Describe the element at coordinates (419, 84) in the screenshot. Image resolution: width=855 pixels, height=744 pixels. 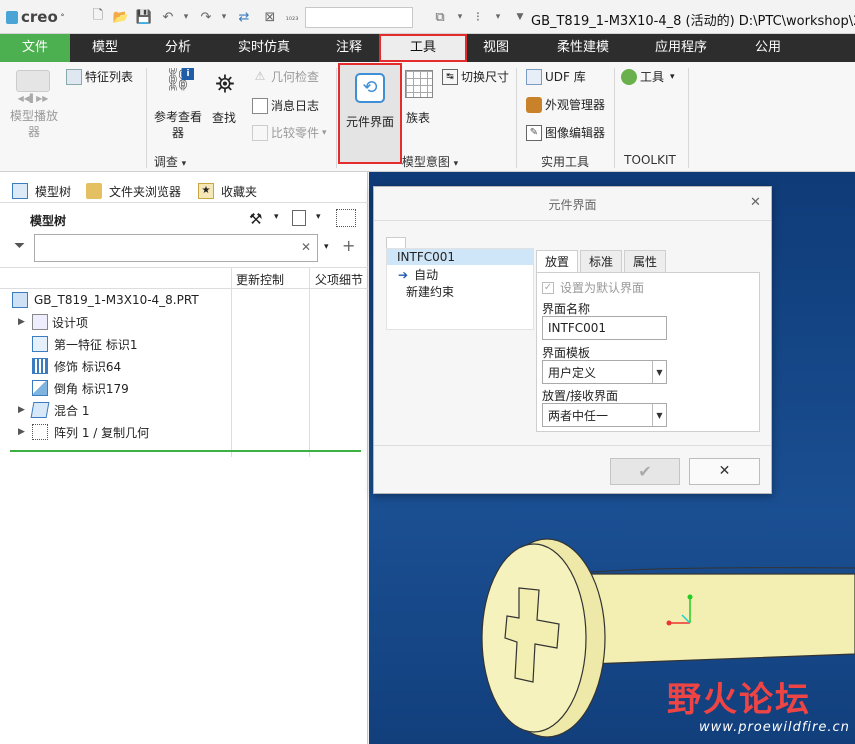
I see `family-table-icon` at that location.